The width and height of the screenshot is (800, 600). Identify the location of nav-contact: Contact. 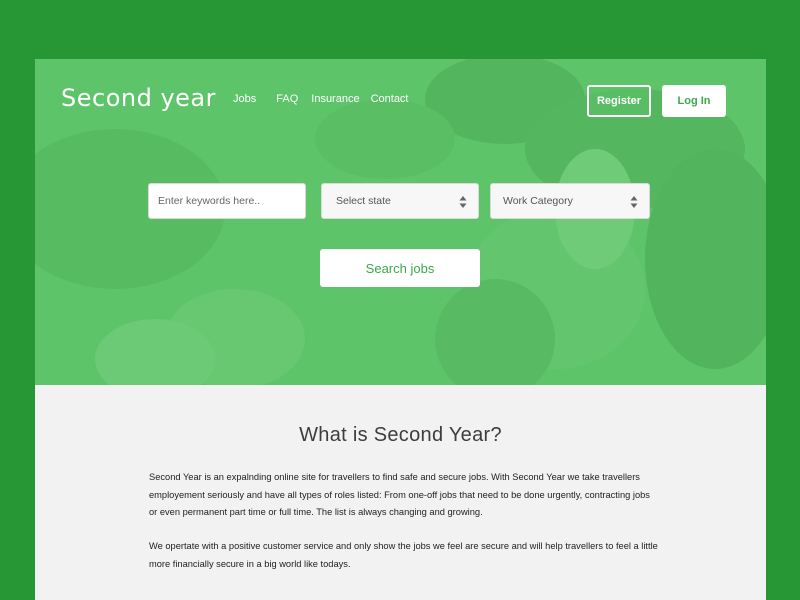
(390, 99).